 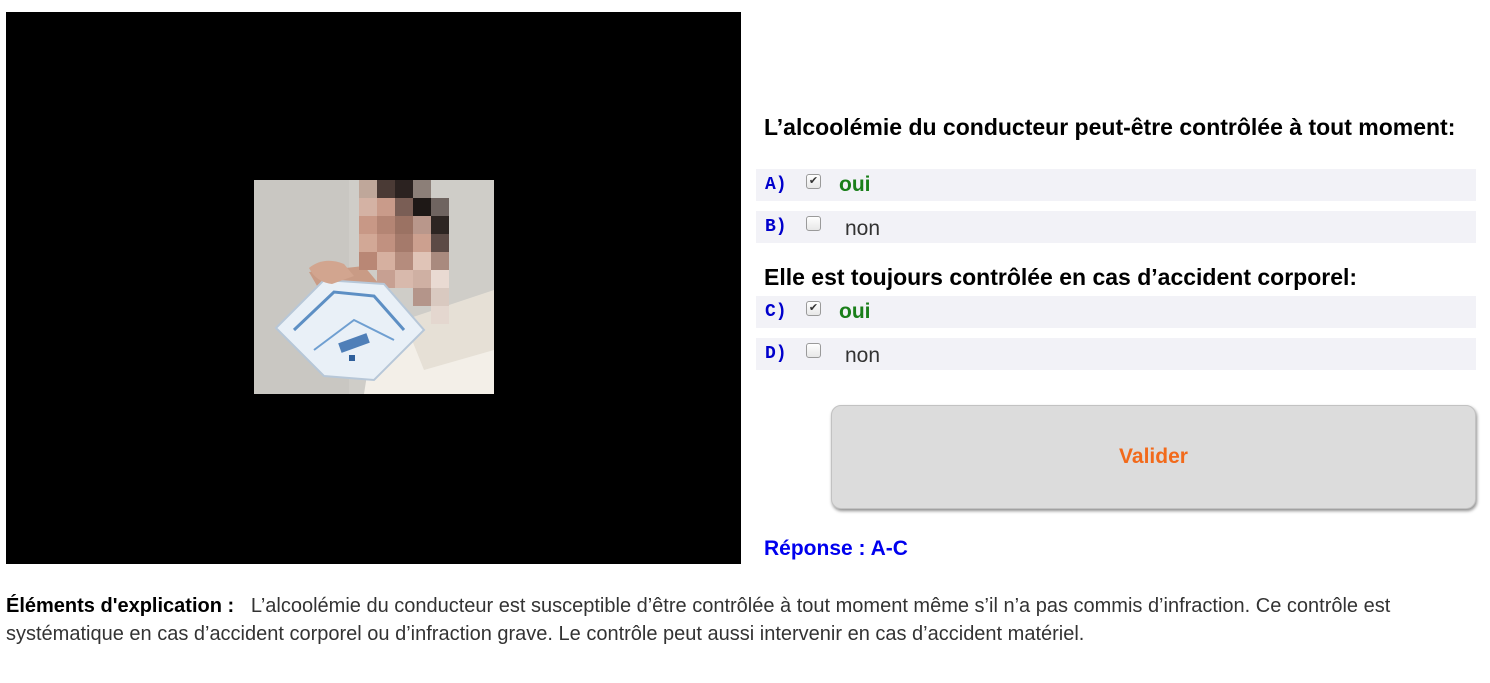 I want to click on answer-text: Réponse : A-C, so click(x=836, y=548).